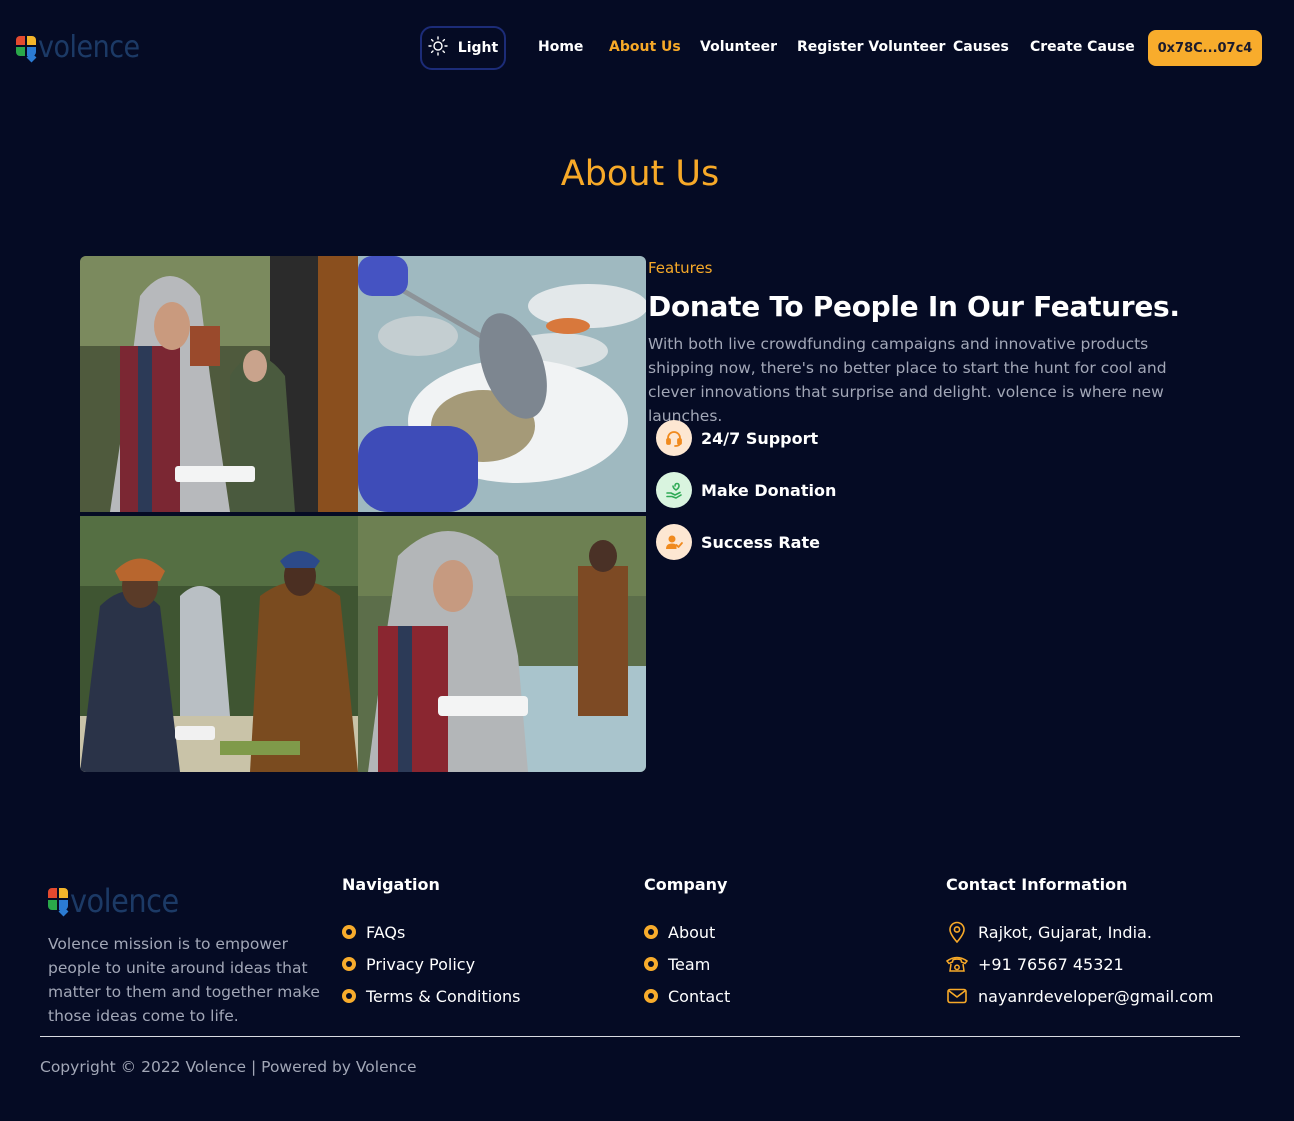  I want to click on nav-volunteer: Volunteer, so click(738, 47).